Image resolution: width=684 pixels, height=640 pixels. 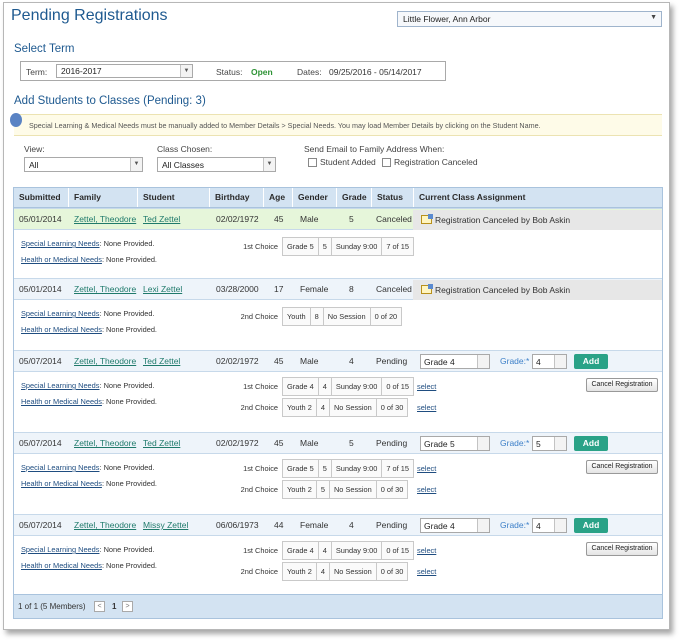 What do you see at coordinates (89, 15) in the screenshot?
I see `page-title: Pending Registrations` at bounding box center [89, 15].